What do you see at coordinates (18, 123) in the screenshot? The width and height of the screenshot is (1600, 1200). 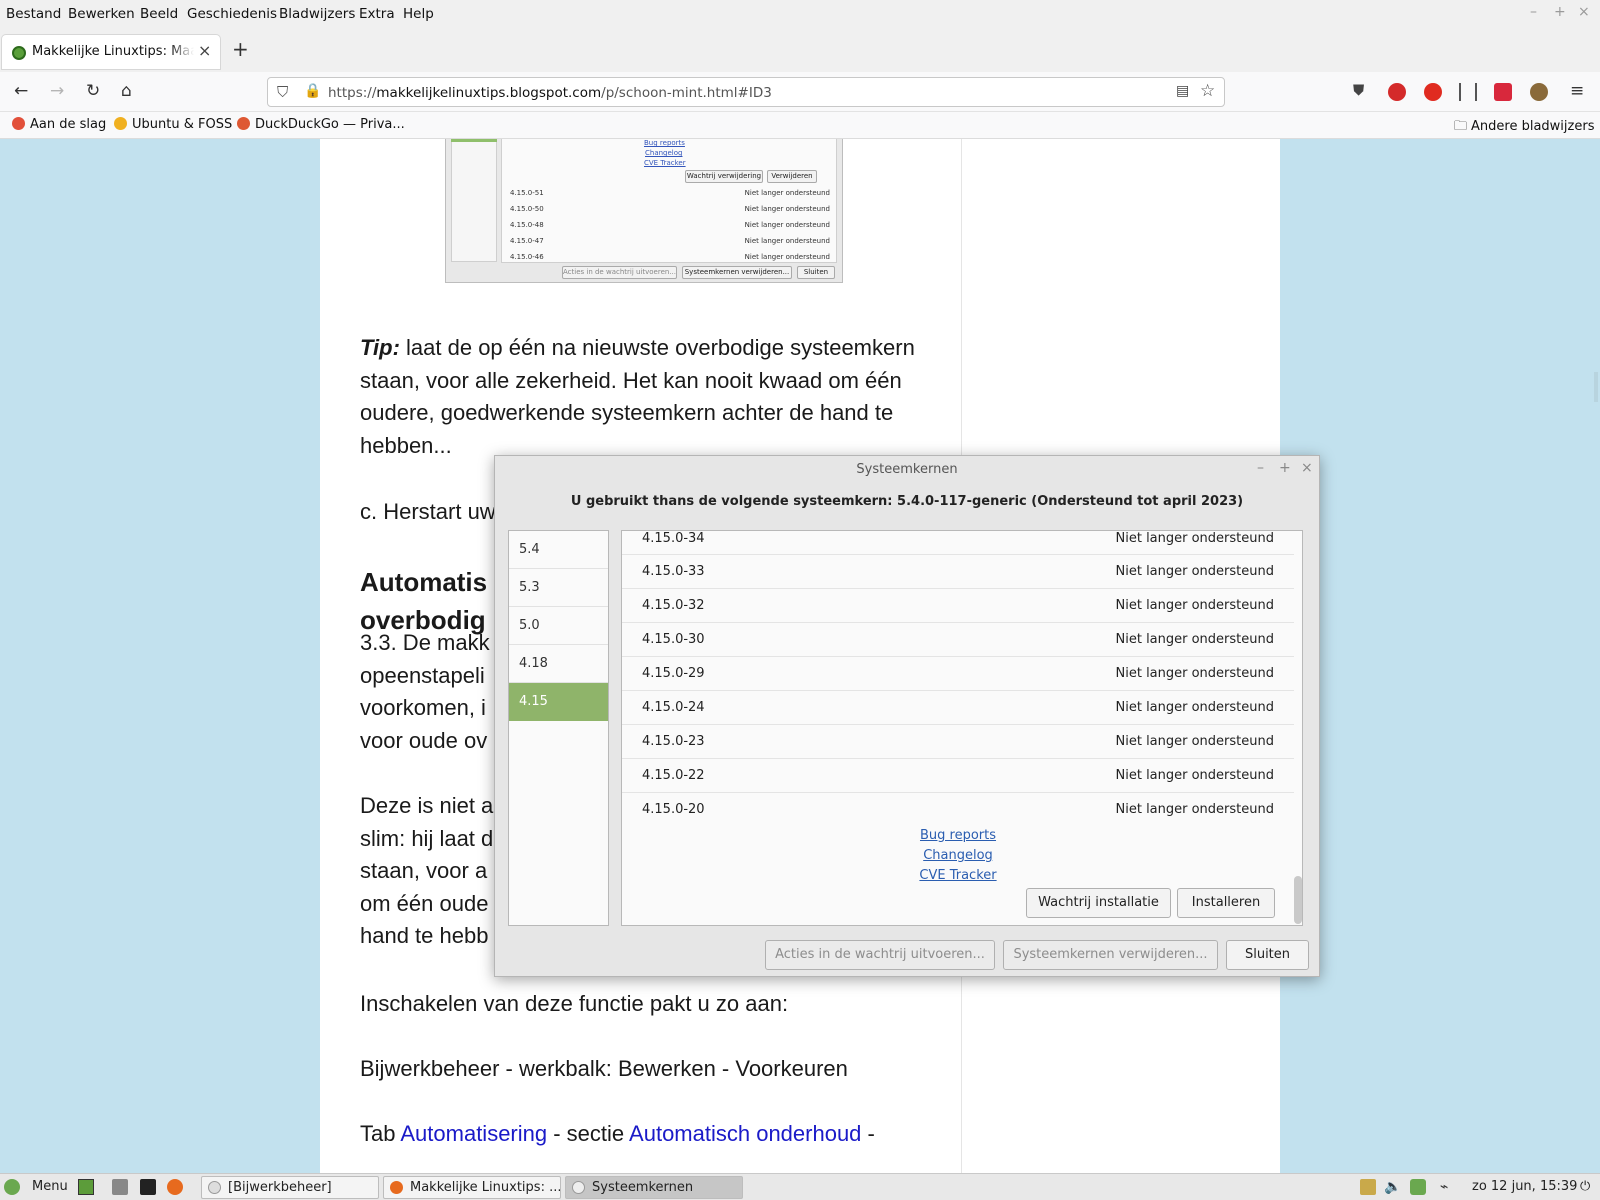 I see `firefox-icon` at bounding box center [18, 123].